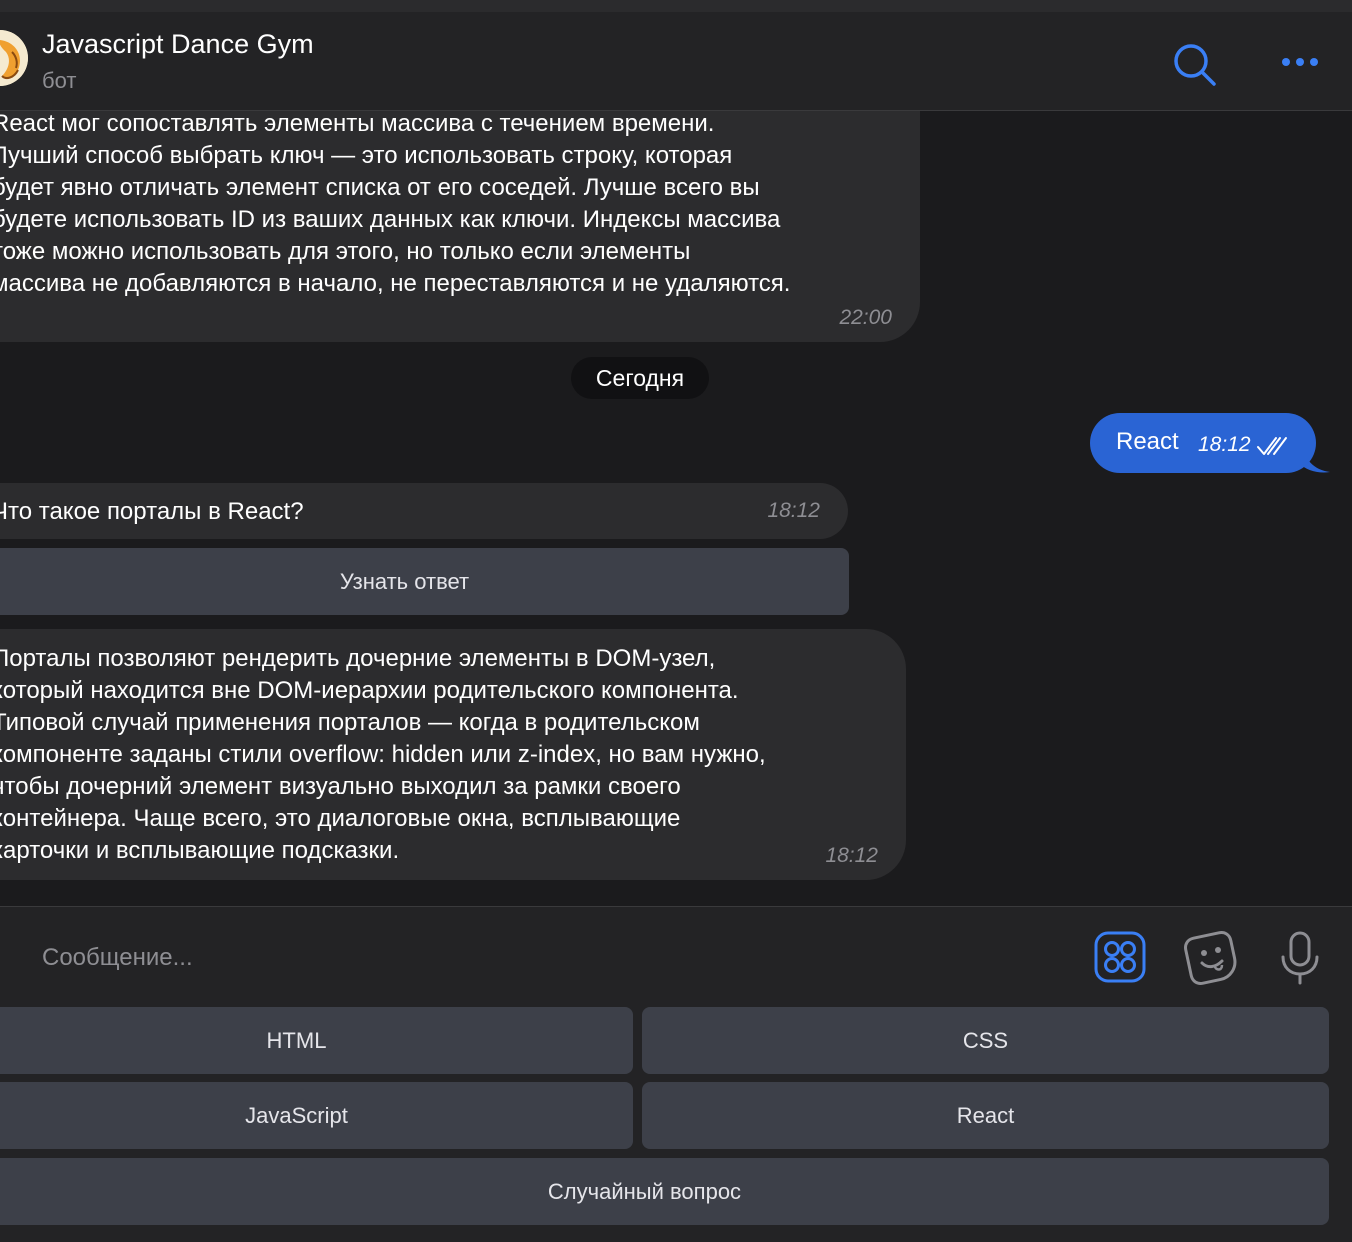 Image resolution: width=1352 pixels, height=1242 pixels. What do you see at coordinates (1211, 958) in the screenshot?
I see `sticker-icon` at bounding box center [1211, 958].